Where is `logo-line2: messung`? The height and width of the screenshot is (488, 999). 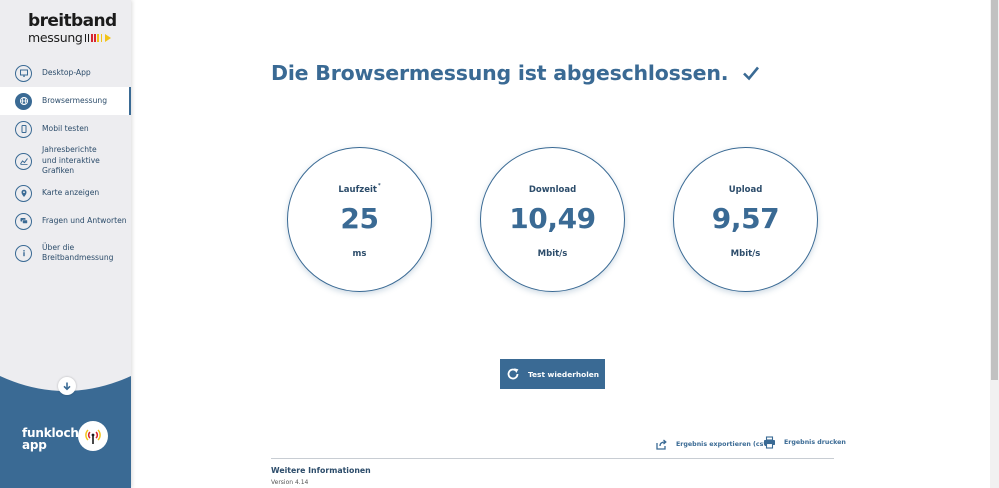
logo-line2: messung is located at coordinates (55, 37).